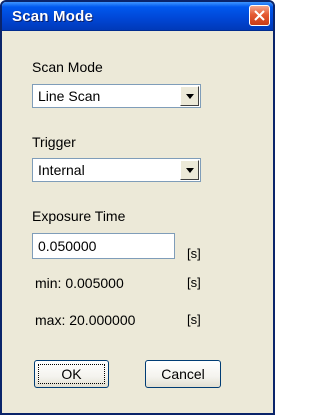 The image size is (320, 415). I want to click on dialog-title: Scan Mode, so click(52, 16).